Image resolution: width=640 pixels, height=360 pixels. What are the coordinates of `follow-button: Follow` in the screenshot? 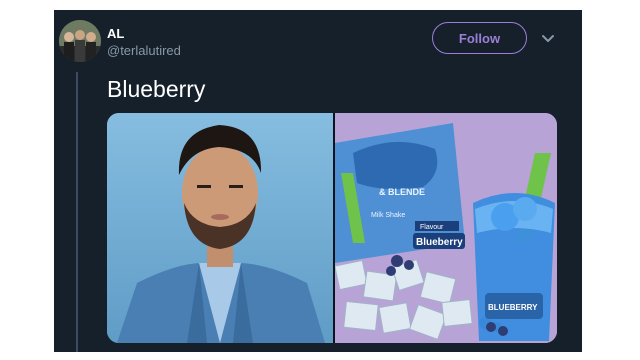 It's located at (479, 38).